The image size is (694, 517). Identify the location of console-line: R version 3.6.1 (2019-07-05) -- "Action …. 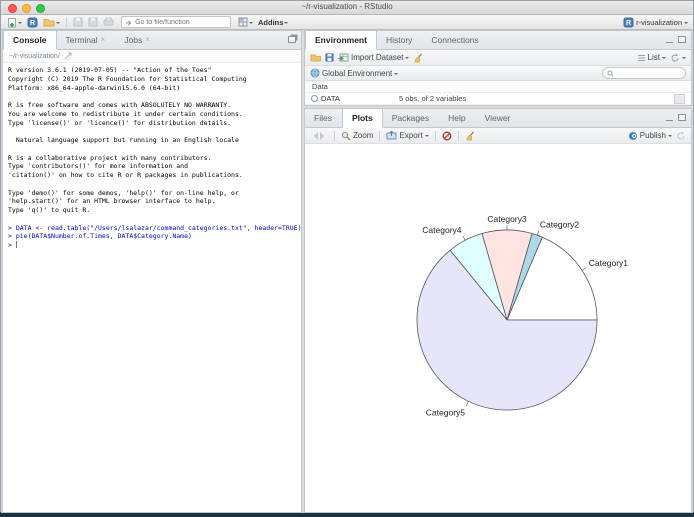
(110, 70).